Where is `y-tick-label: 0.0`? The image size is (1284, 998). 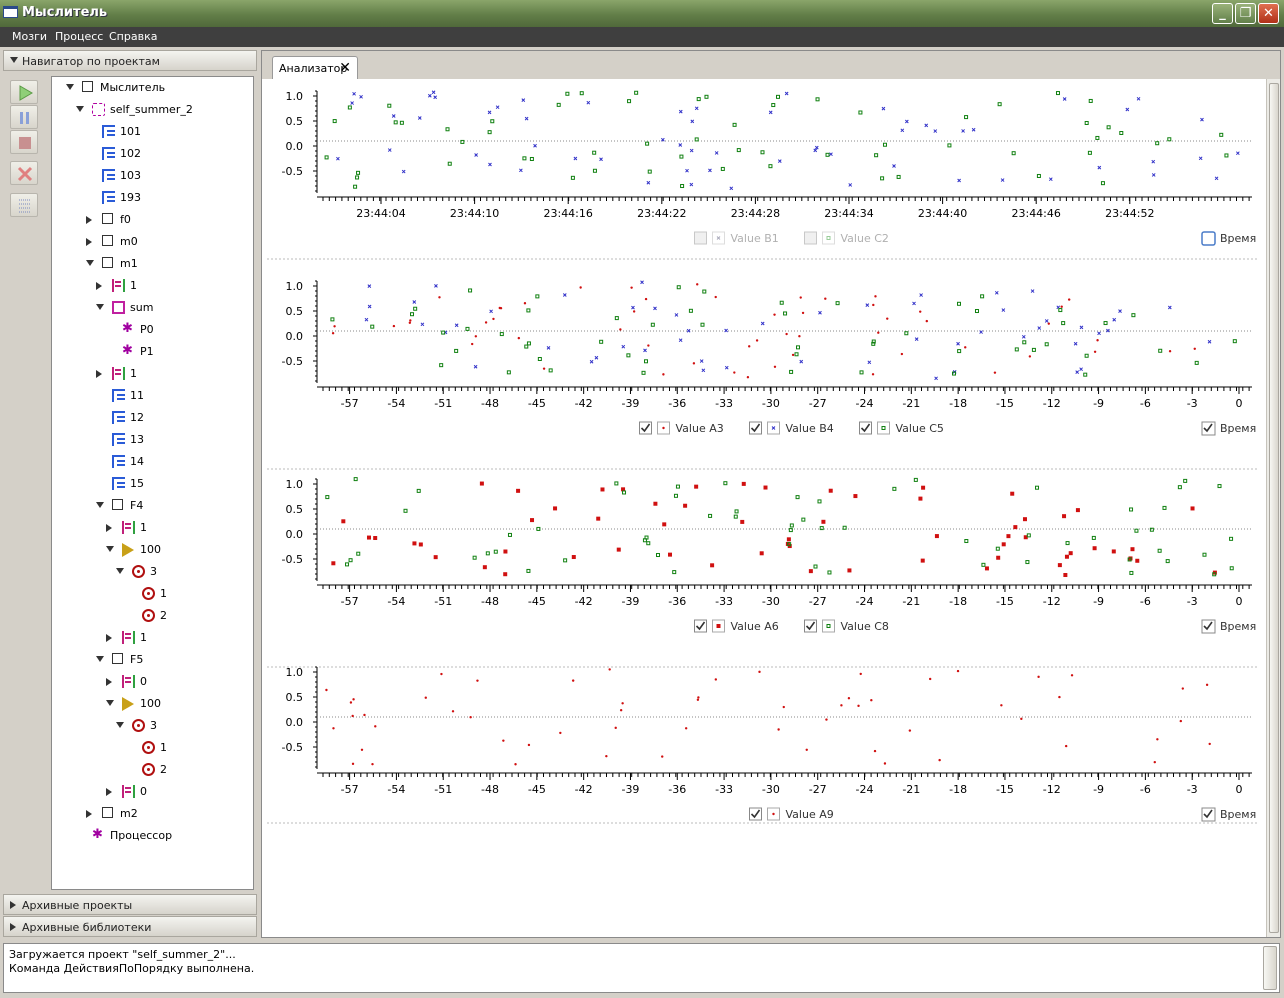 y-tick-label: 0.0 is located at coordinates (295, 146).